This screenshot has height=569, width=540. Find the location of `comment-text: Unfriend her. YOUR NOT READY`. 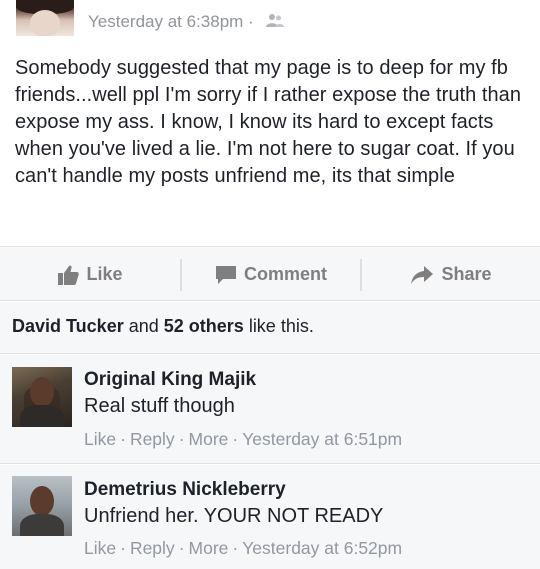

comment-text: Unfriend her. YOUR NOT READY is located at coordinates (234, 516).